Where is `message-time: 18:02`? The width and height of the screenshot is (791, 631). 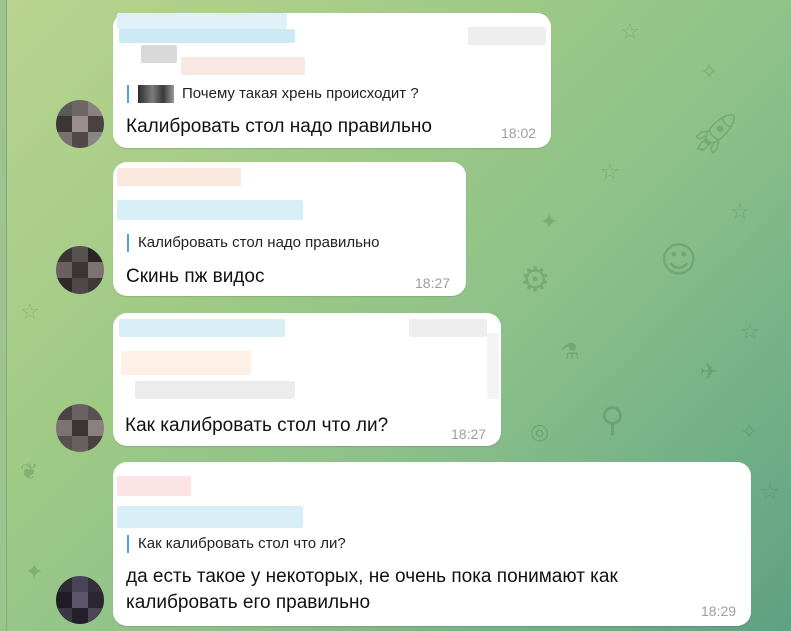 message-time: 18:02 is located at coordinates (519, 133).